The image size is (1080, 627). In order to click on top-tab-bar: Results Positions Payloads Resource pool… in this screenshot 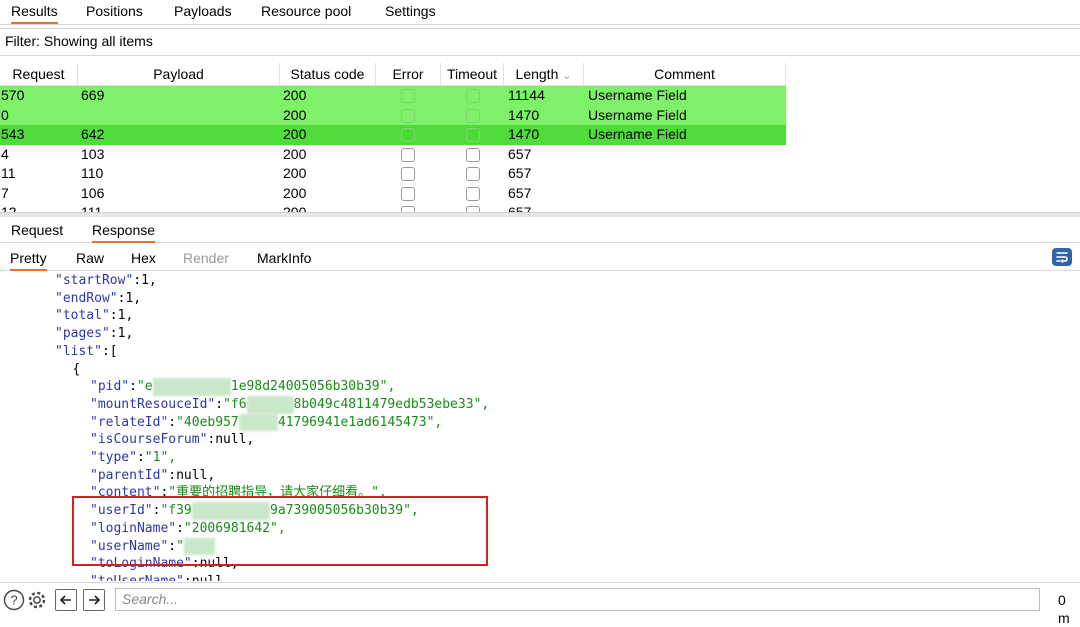, I will do `click(540, 12)`.